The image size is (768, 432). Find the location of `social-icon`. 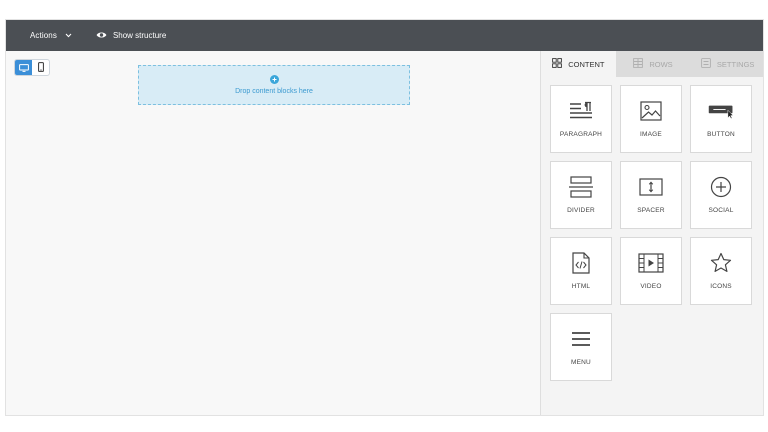

social-icon is located at coordinates (721, 187).